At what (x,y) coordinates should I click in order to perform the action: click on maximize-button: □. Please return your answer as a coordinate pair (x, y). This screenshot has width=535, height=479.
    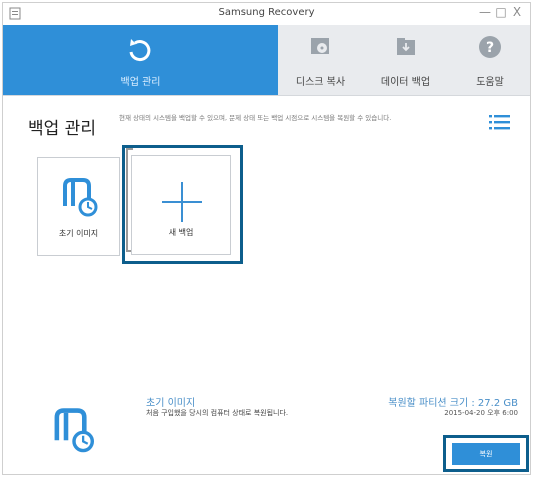
    Looking at the image, I should click on (501, 12).